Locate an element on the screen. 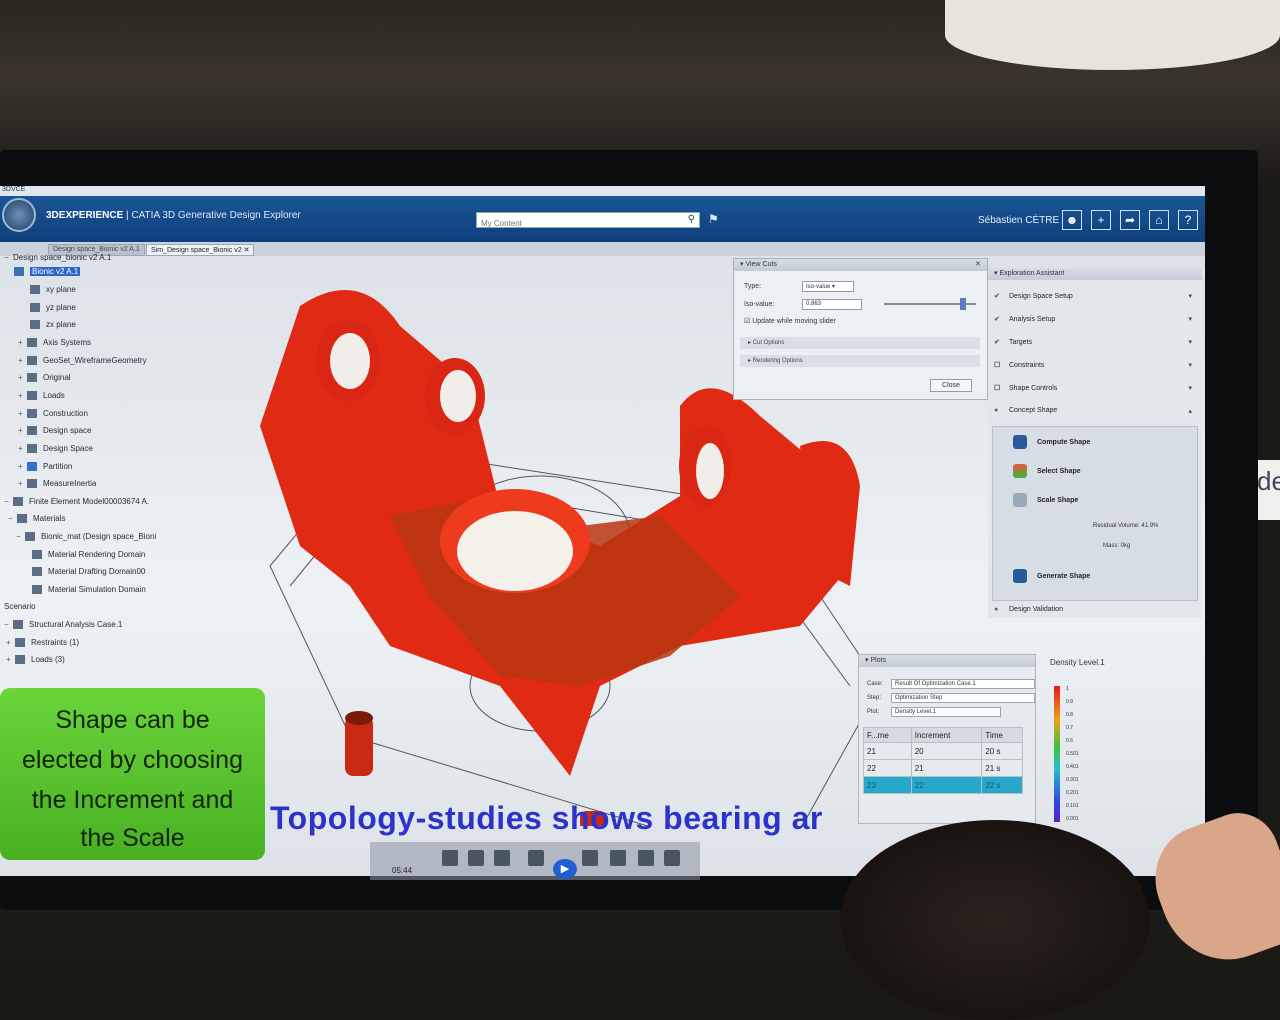 This screenshot has height=1020, width=1280. tree-item: + Design Space is located at coordinates (55, 449).